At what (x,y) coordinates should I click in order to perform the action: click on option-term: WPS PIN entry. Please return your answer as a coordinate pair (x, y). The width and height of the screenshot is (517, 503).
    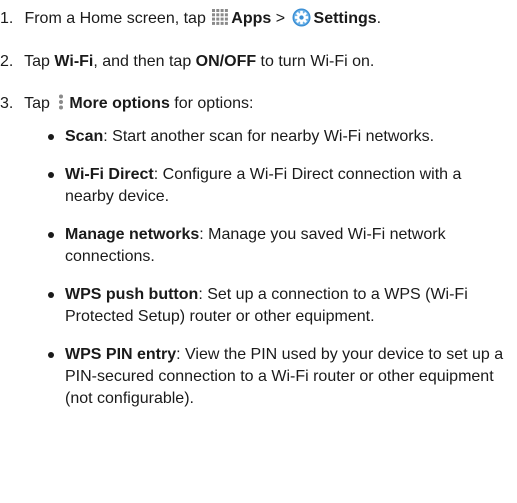
    Looking at the image, I should click on (121, 354).